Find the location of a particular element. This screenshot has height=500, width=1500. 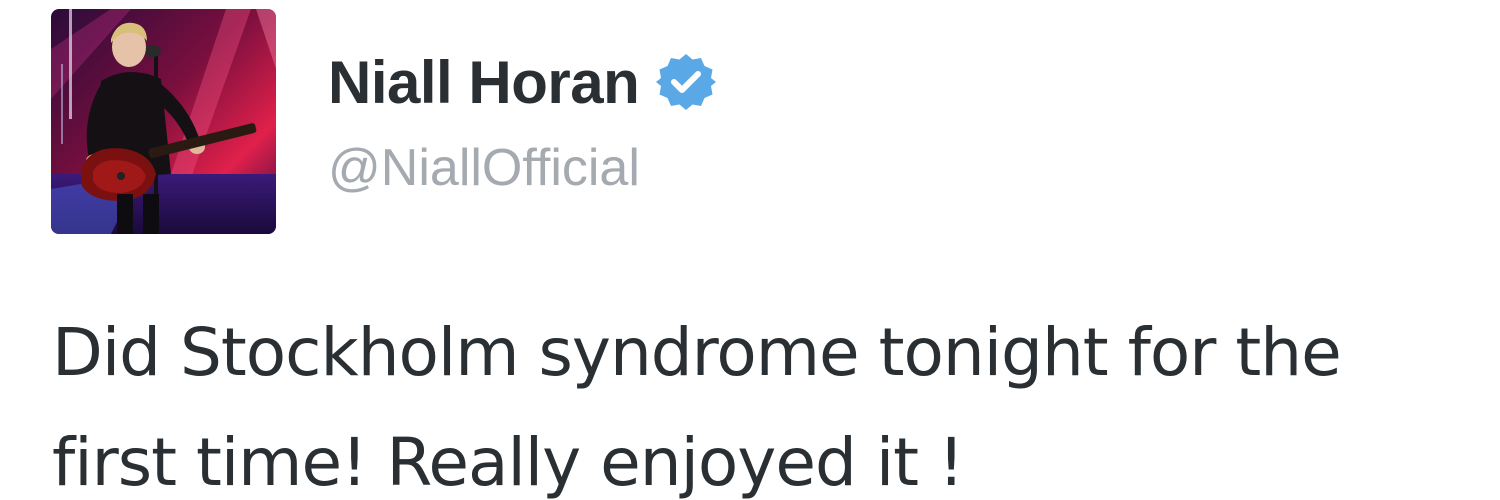

author-name-row: Niall Horan is located at coordinates (522, 82).